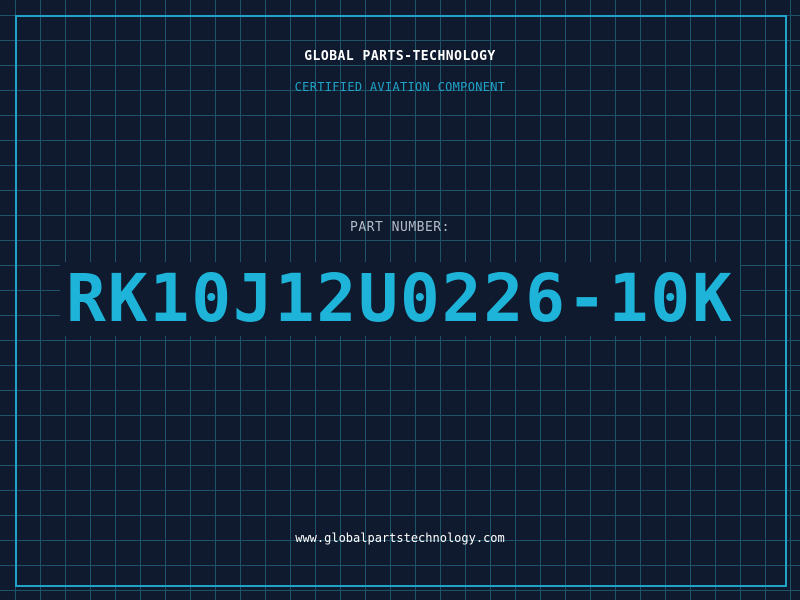 The image size is (800, 600). I want to click on part-number-container: RK10J12U0226-10K, so click(400, 299).